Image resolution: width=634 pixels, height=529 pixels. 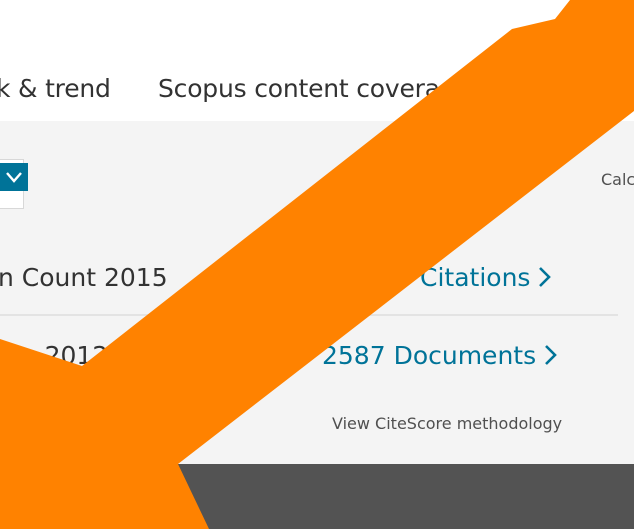 I want to click on citations-link: Citations, so click(x=486, y=278).